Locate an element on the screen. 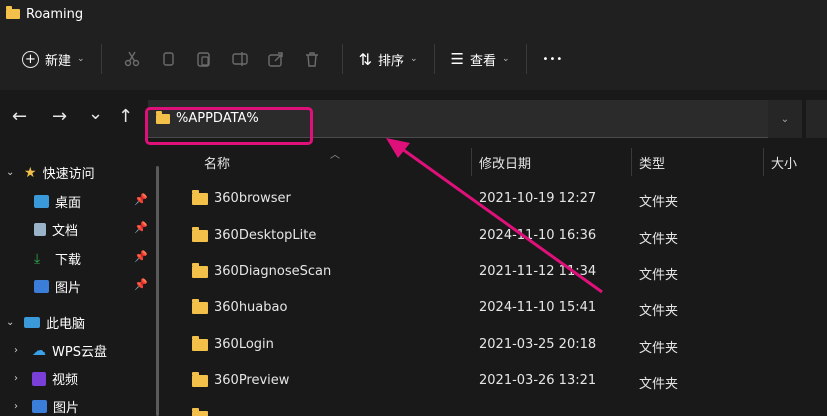 The width and height of the screenshot is (827, 416). more-button: ••• is located at coordinates (553, 59).